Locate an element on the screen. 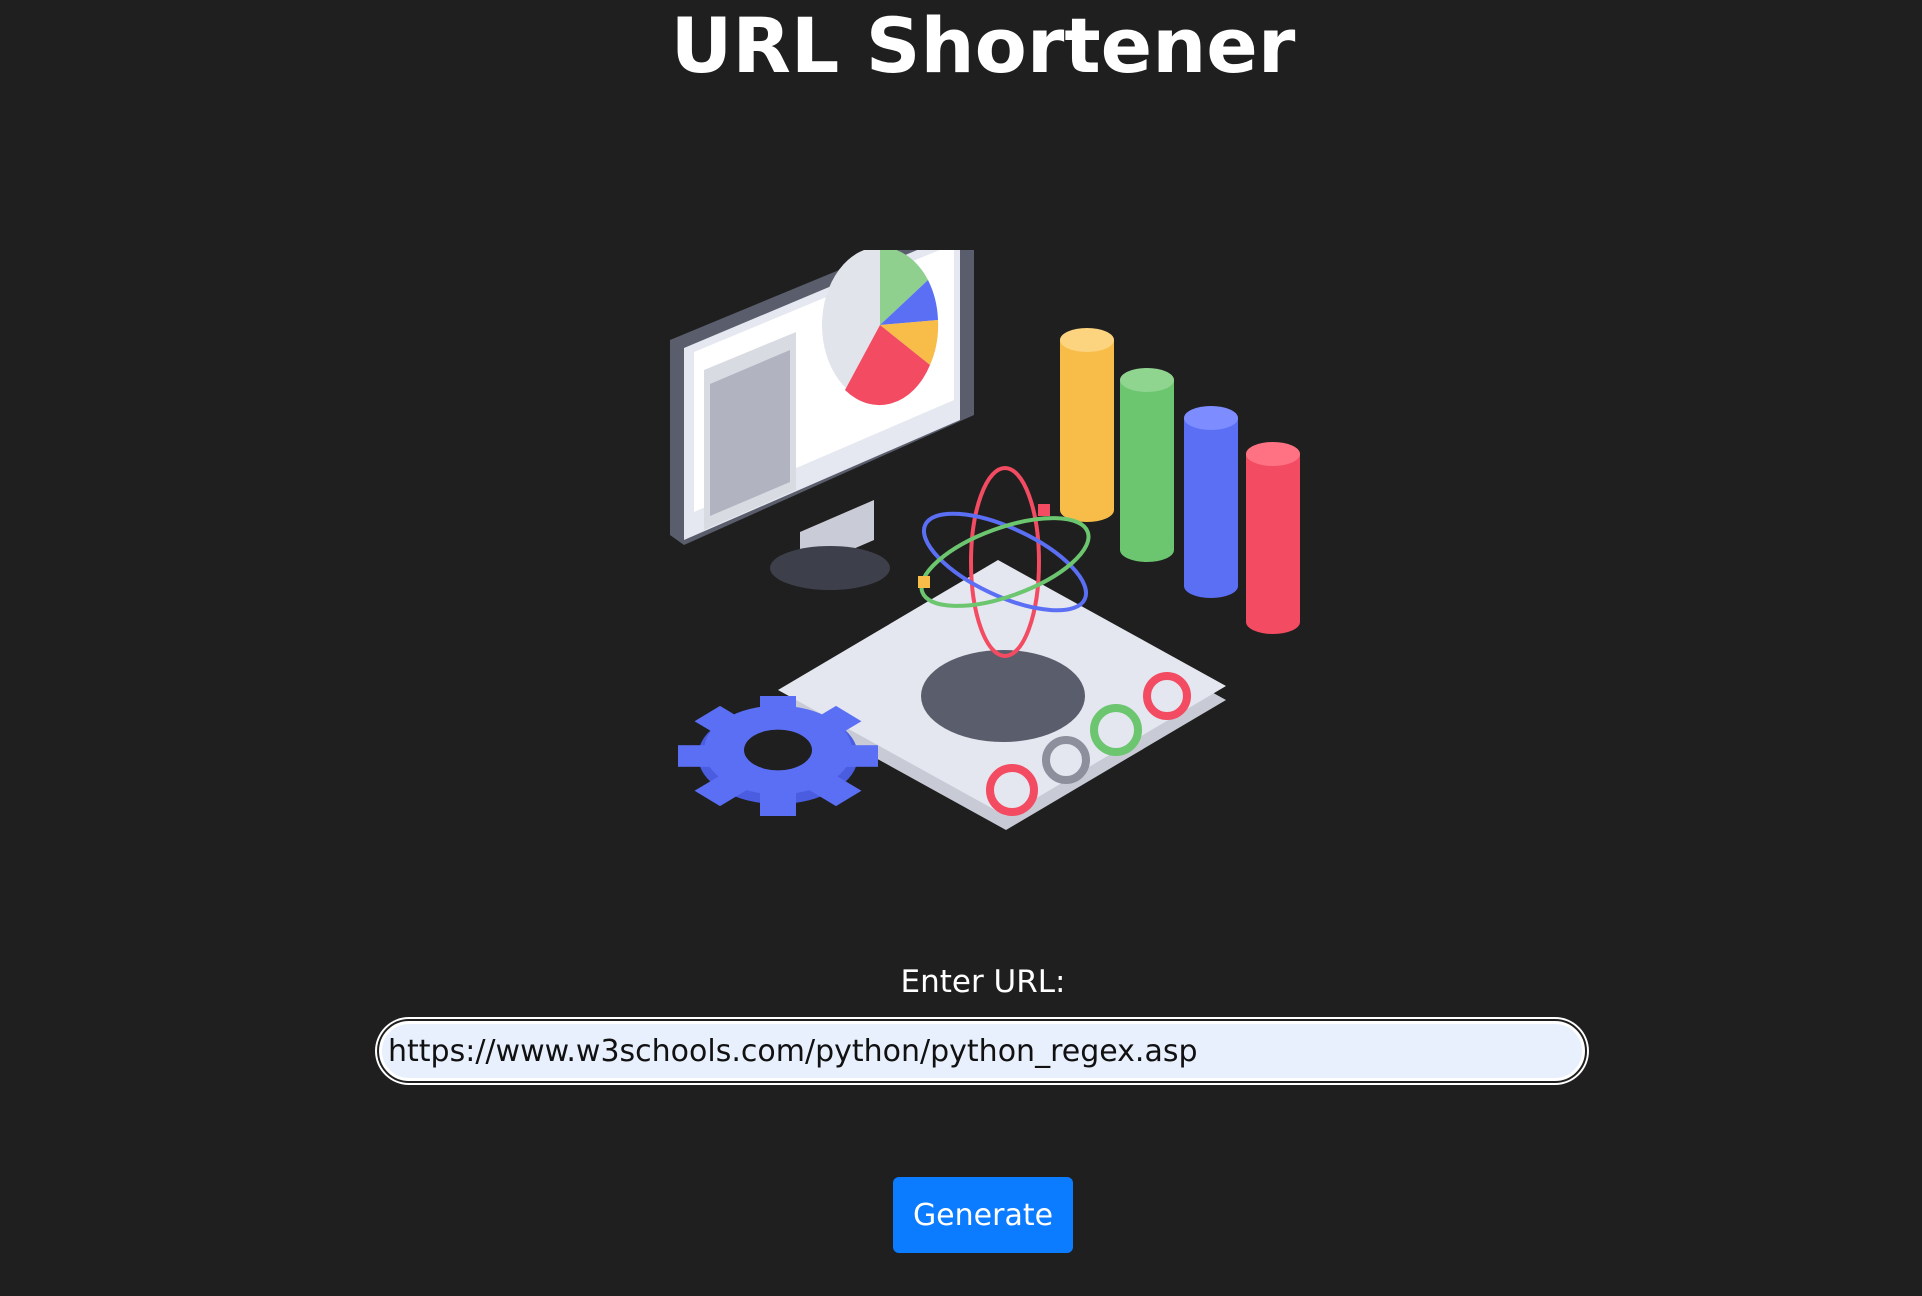  generate-button: Generate is located at coordinates (983, 1215).